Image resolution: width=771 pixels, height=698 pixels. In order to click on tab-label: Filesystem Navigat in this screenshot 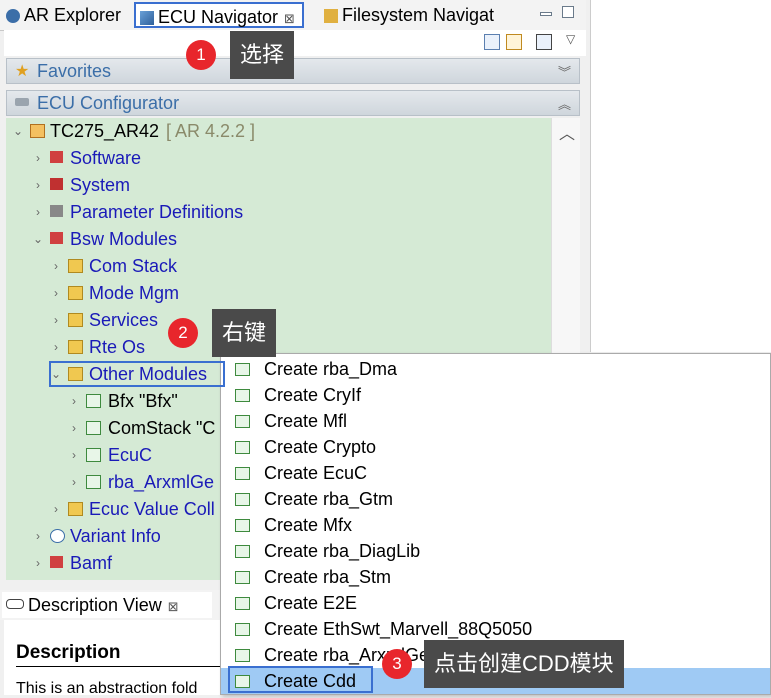, I will do `click(418, 15)`.